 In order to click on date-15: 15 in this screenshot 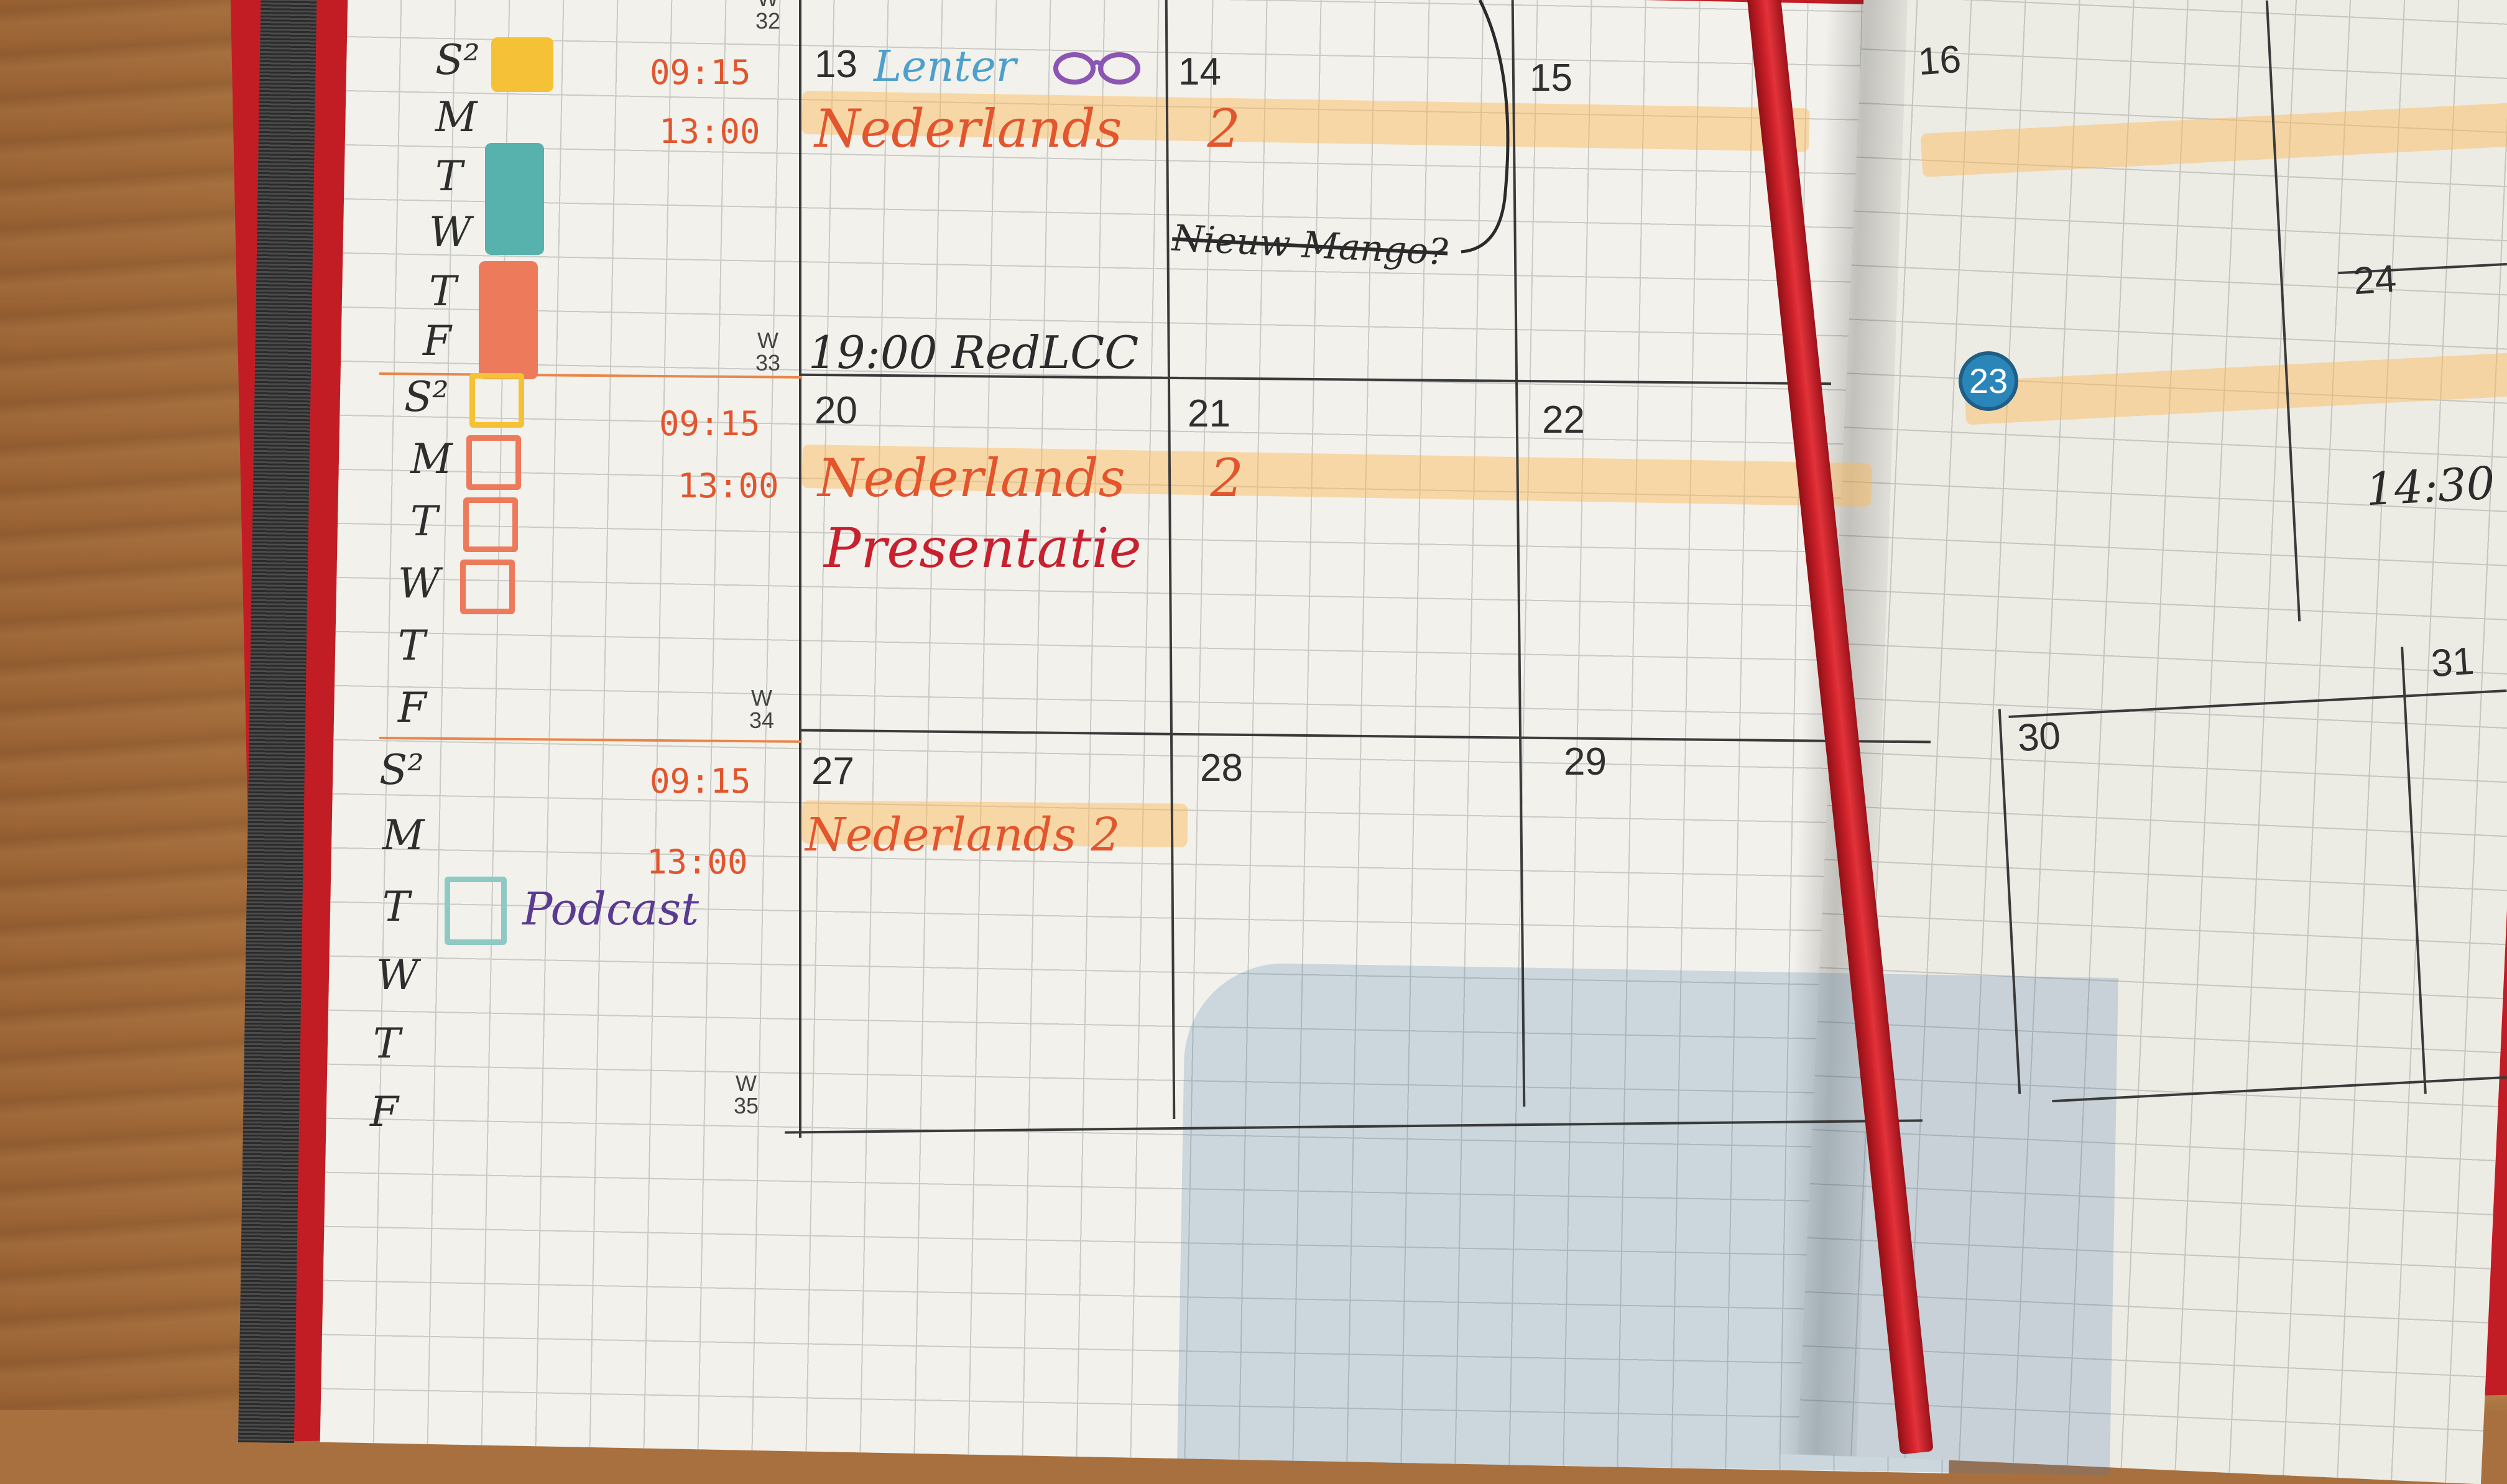, I will do `click(1551, 78)`.